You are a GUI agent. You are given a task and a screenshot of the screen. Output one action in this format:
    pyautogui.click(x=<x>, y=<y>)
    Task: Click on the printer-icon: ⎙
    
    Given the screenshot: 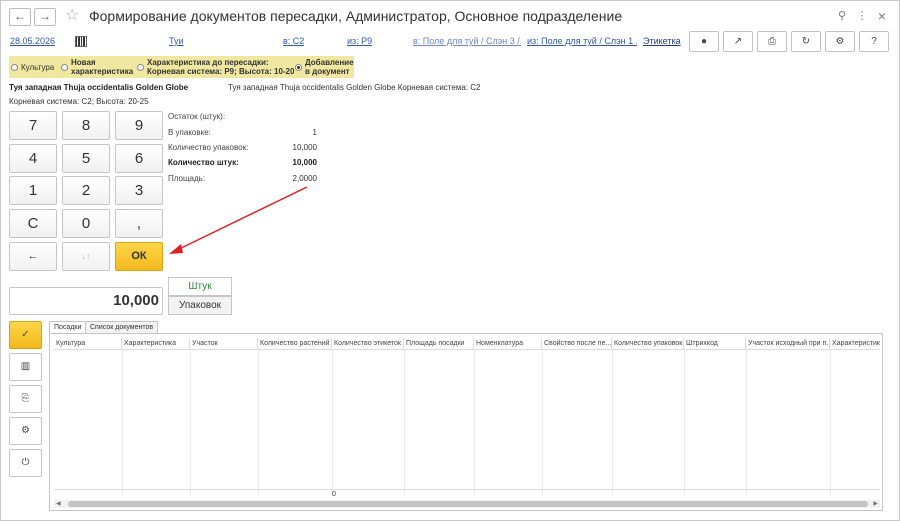 What is the action you would take?
    pyautogui.click(x=772, y=41)
    